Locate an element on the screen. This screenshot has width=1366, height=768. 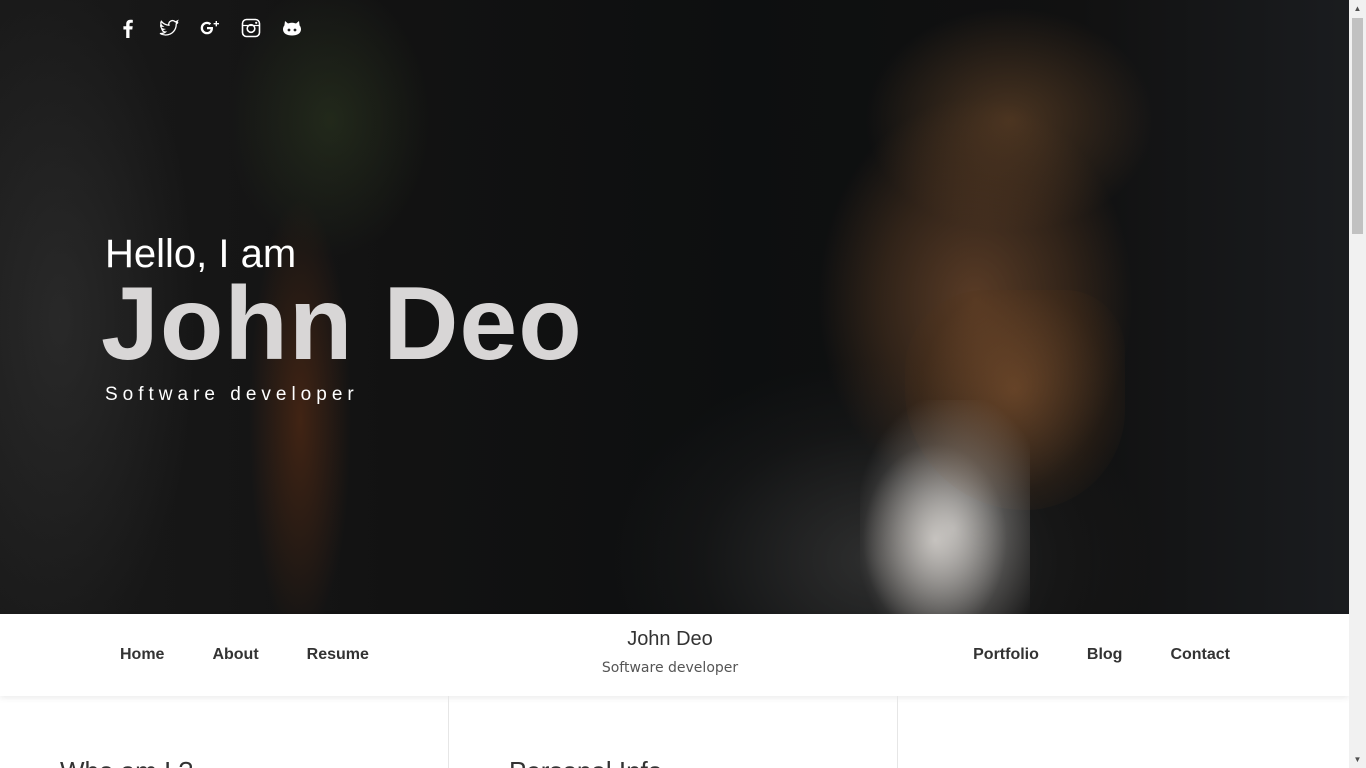
twitter-icon is located at coordinates (169, 28).